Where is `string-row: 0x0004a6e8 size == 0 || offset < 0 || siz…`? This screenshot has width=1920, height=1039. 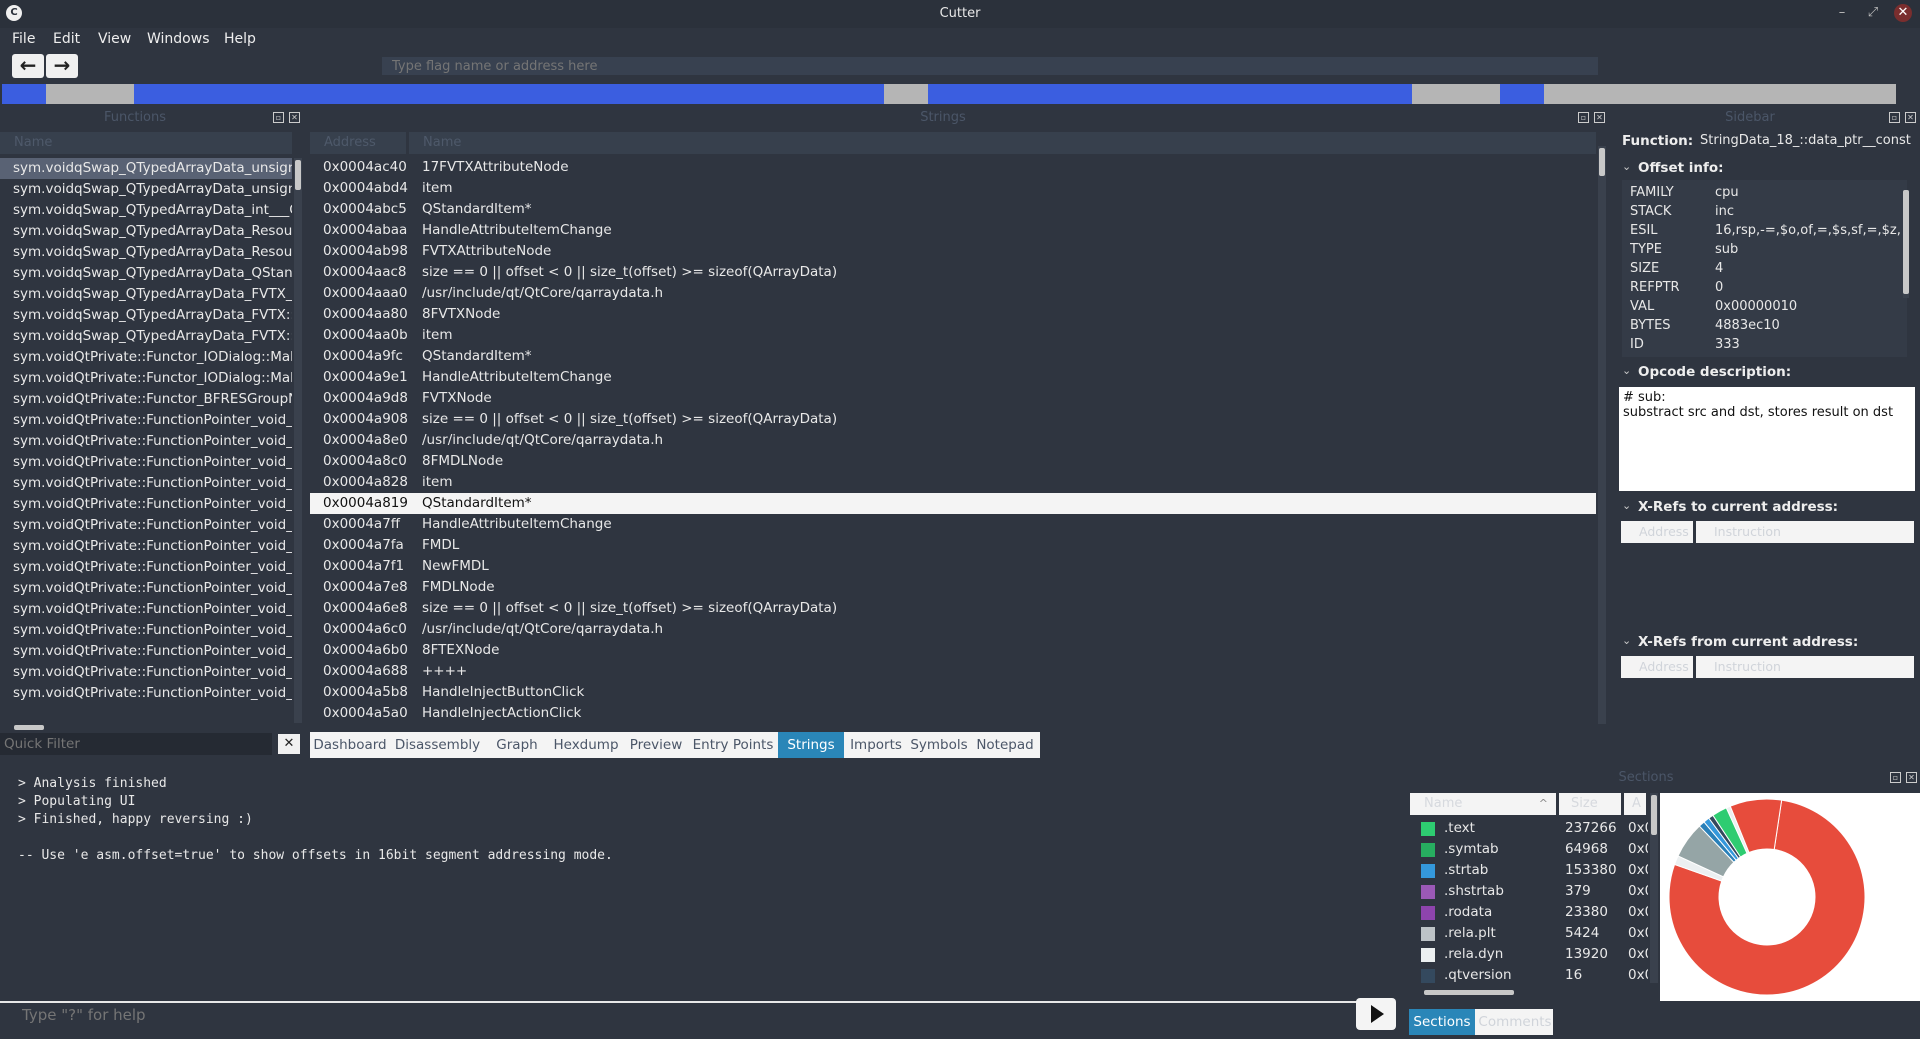
string-row: 0x0004a6e8 size == 0 || offset < 0 || siz… is located at coordinates (953, 608).